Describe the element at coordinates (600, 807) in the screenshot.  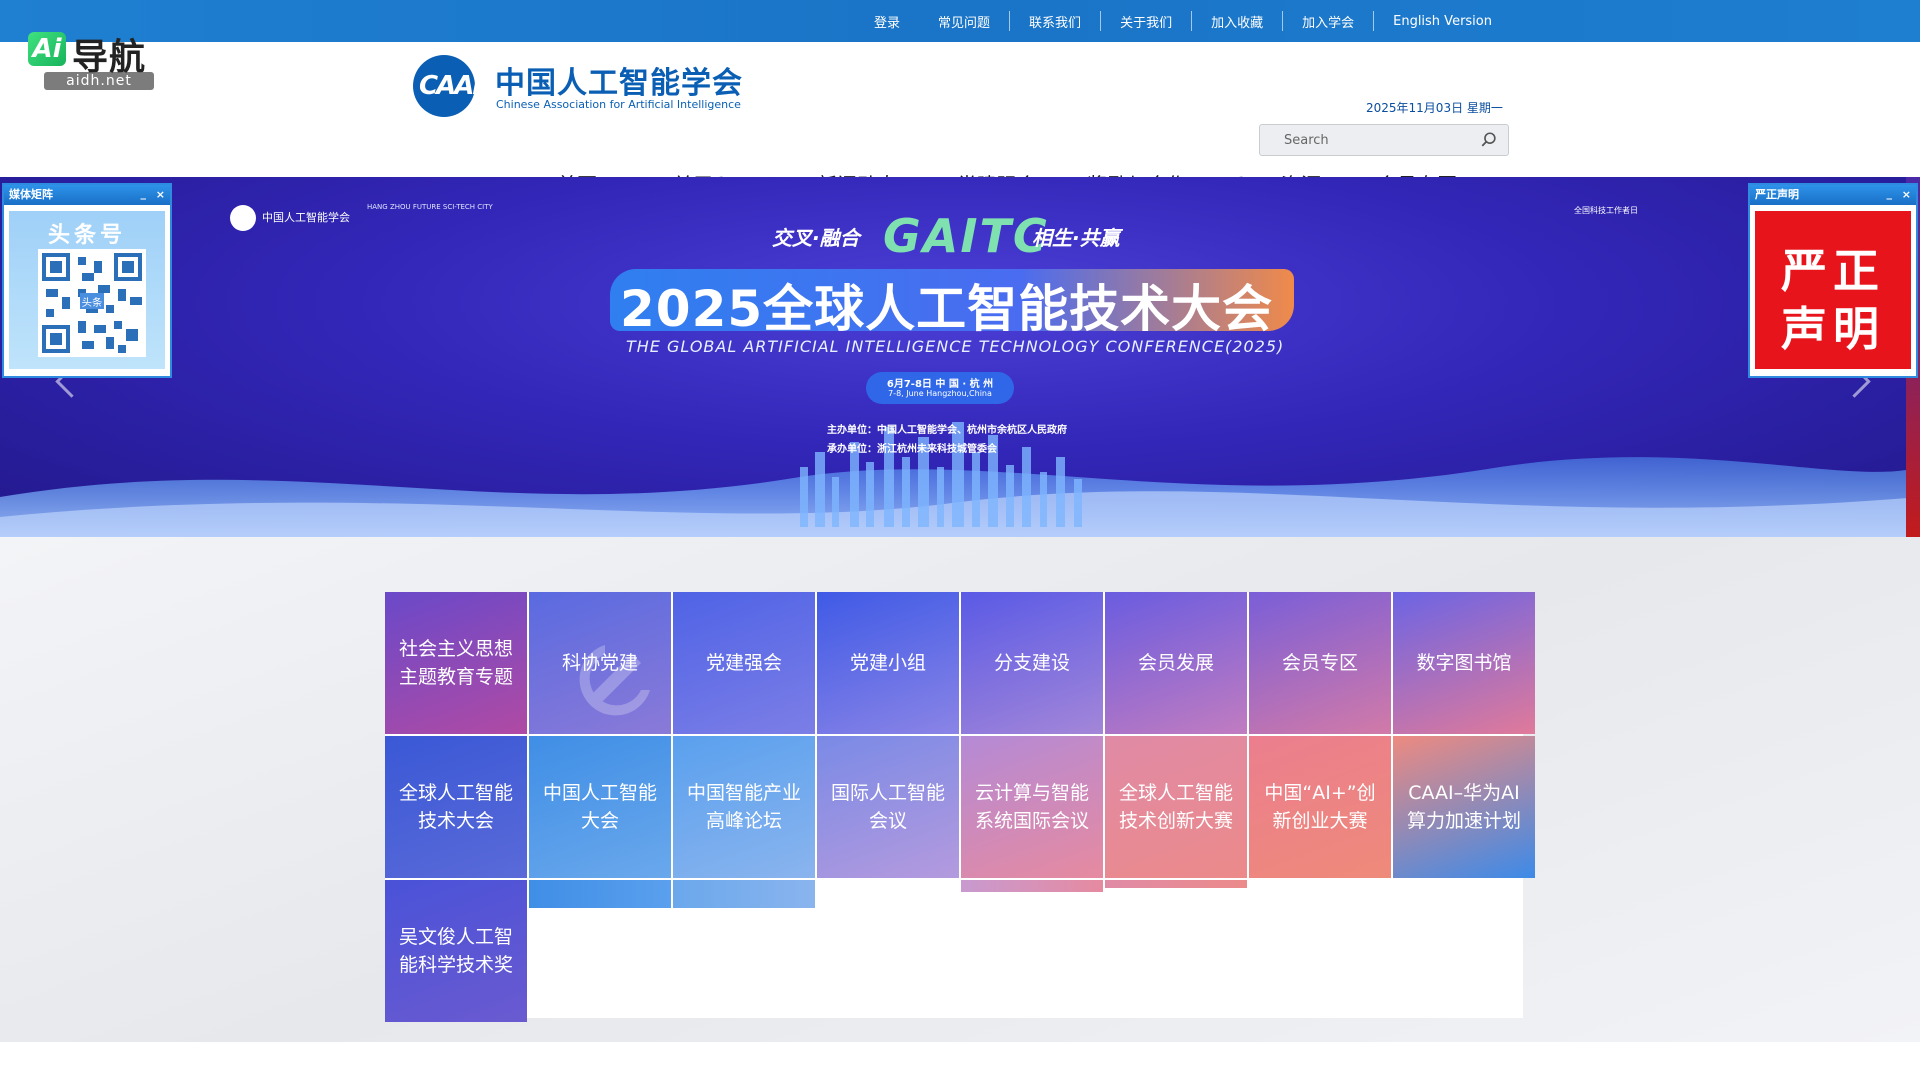
I see `tile-ccai: 中国人工智能 大会` at that location.